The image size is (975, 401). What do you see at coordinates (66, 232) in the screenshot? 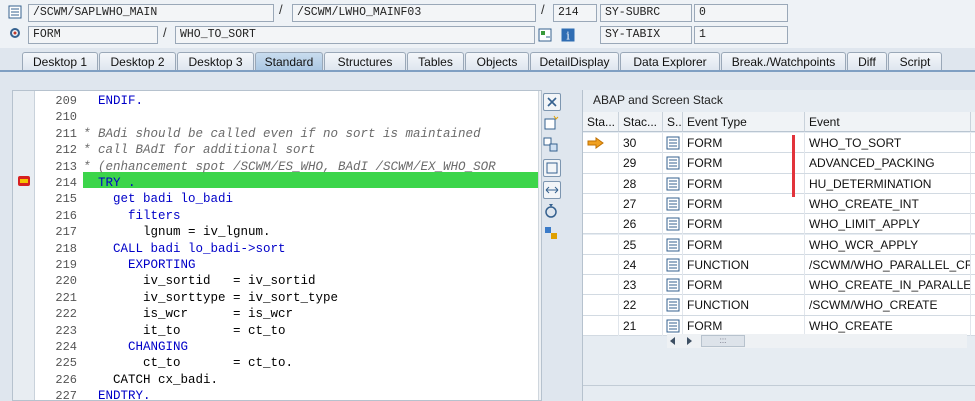
I see `line-number: 217` at bounding box center [66, 232].